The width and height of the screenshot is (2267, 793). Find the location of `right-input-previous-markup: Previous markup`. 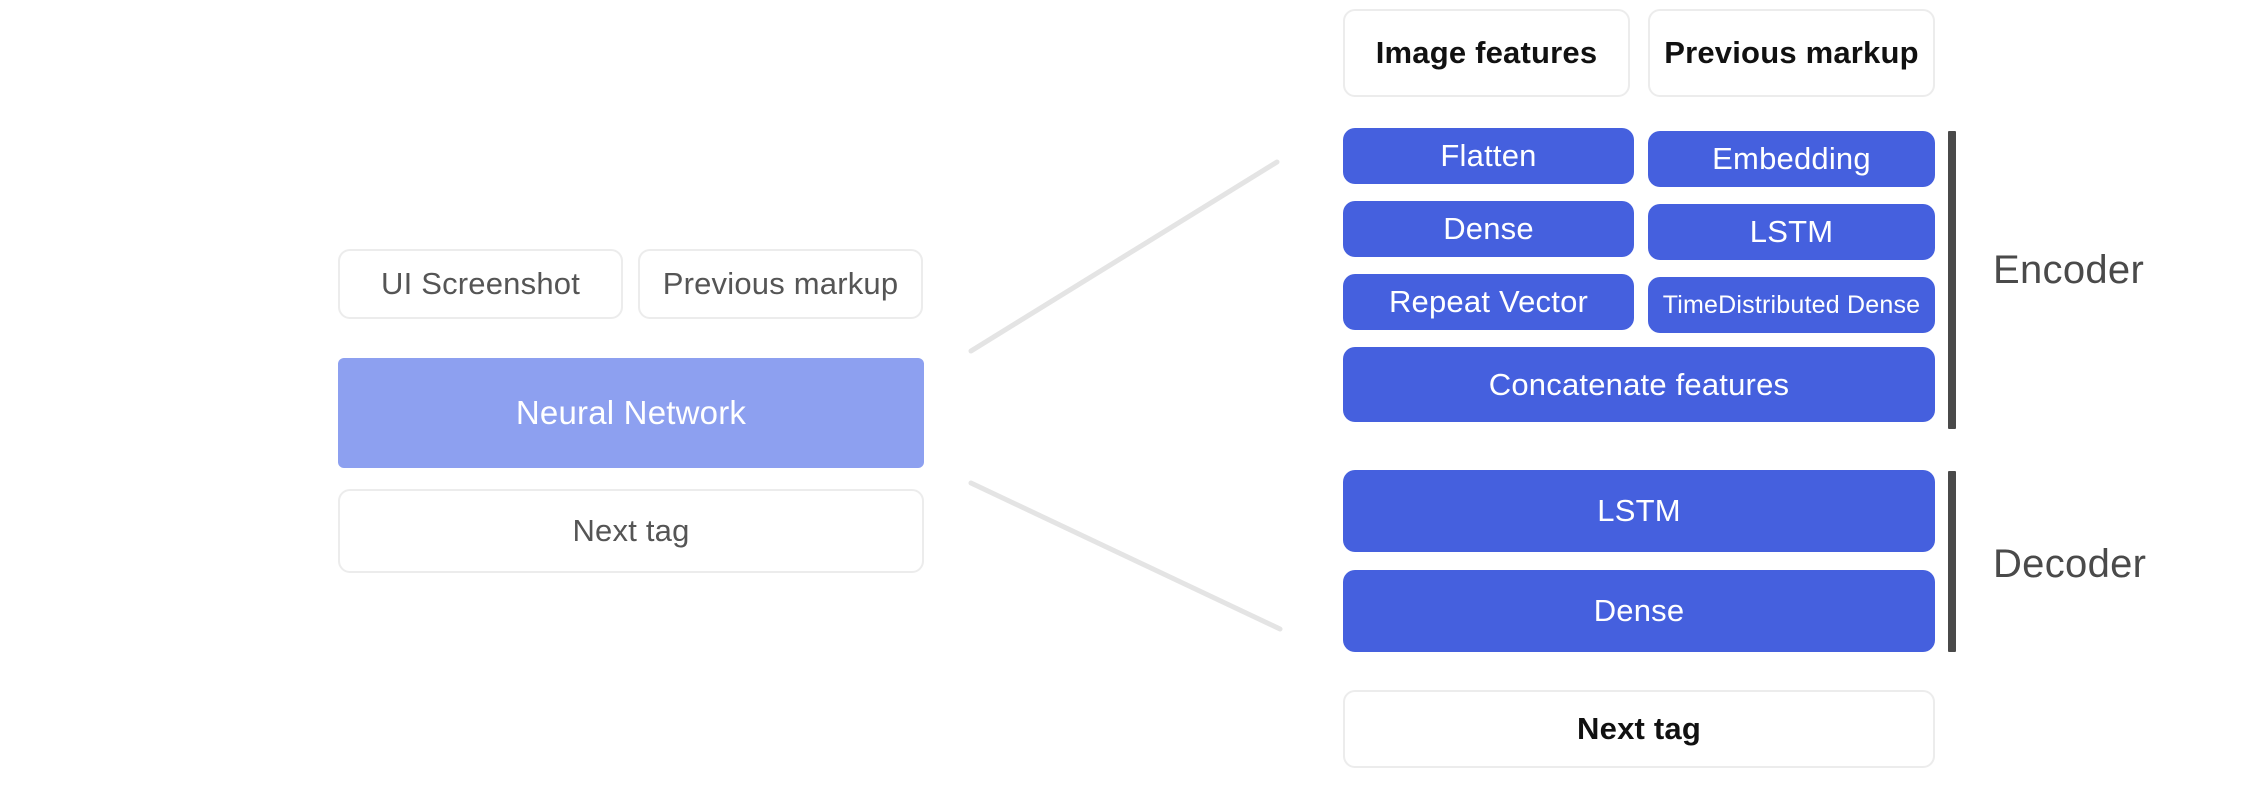

right-input-previous-markup: Previous markup is located at coordinates (1791, 53).